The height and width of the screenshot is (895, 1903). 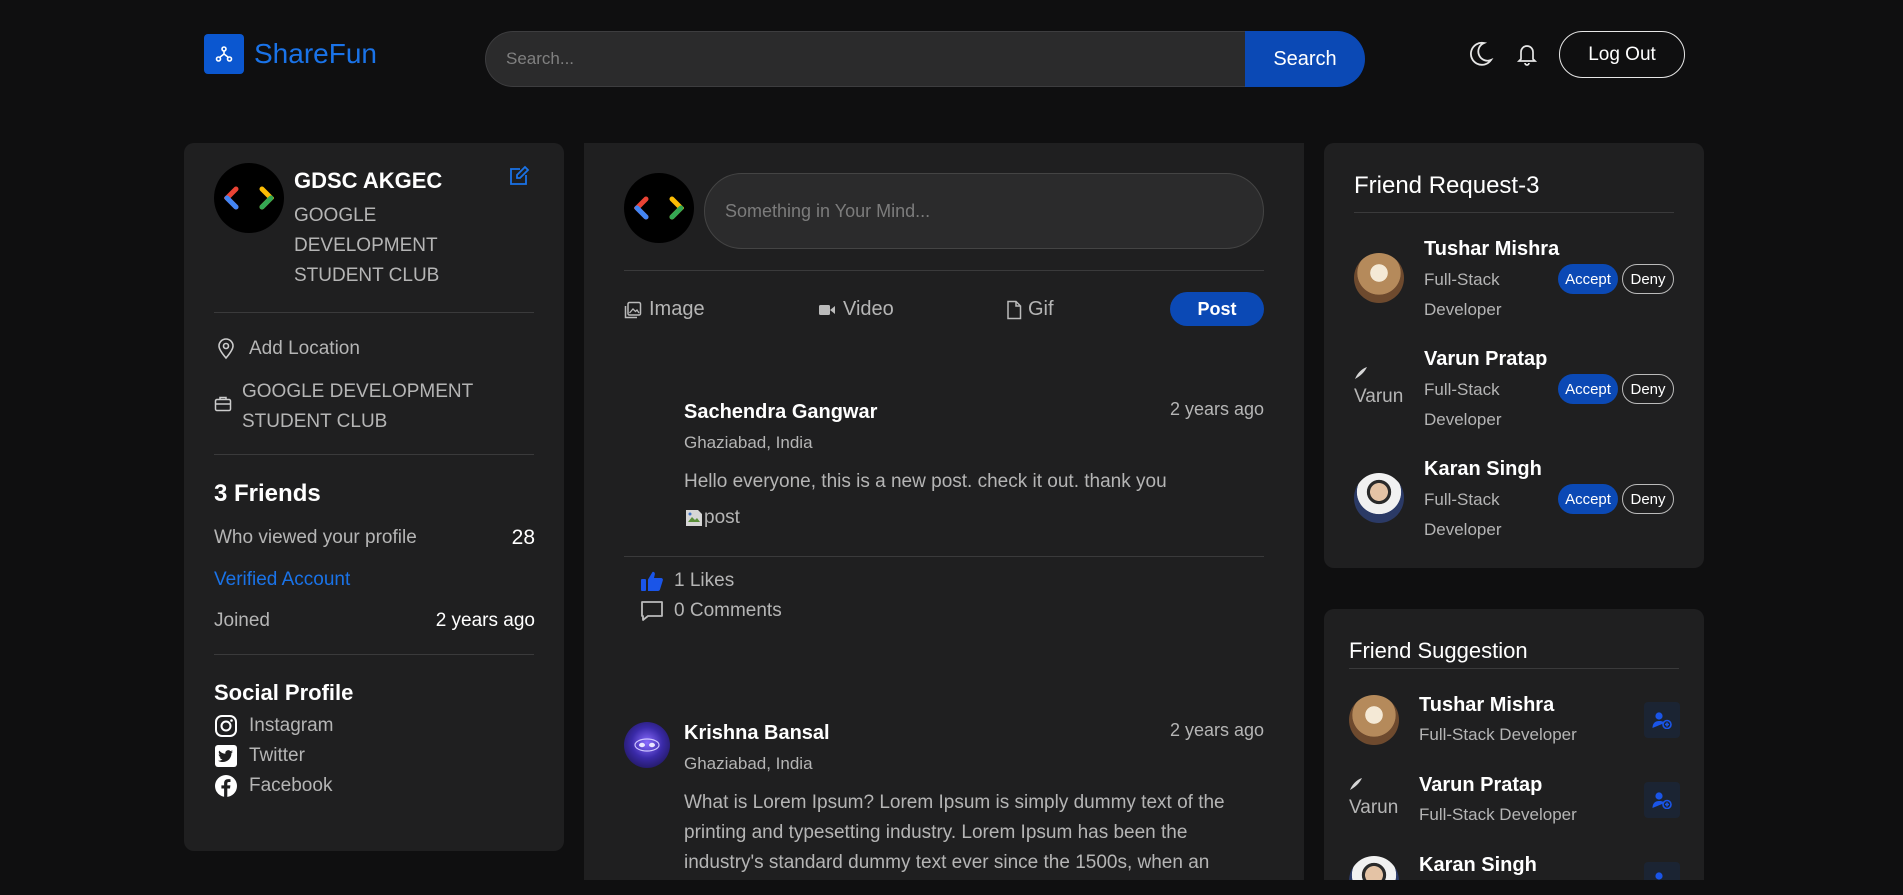 I want to click on brand-logo: ShareFun, so click(x=290, y=54).